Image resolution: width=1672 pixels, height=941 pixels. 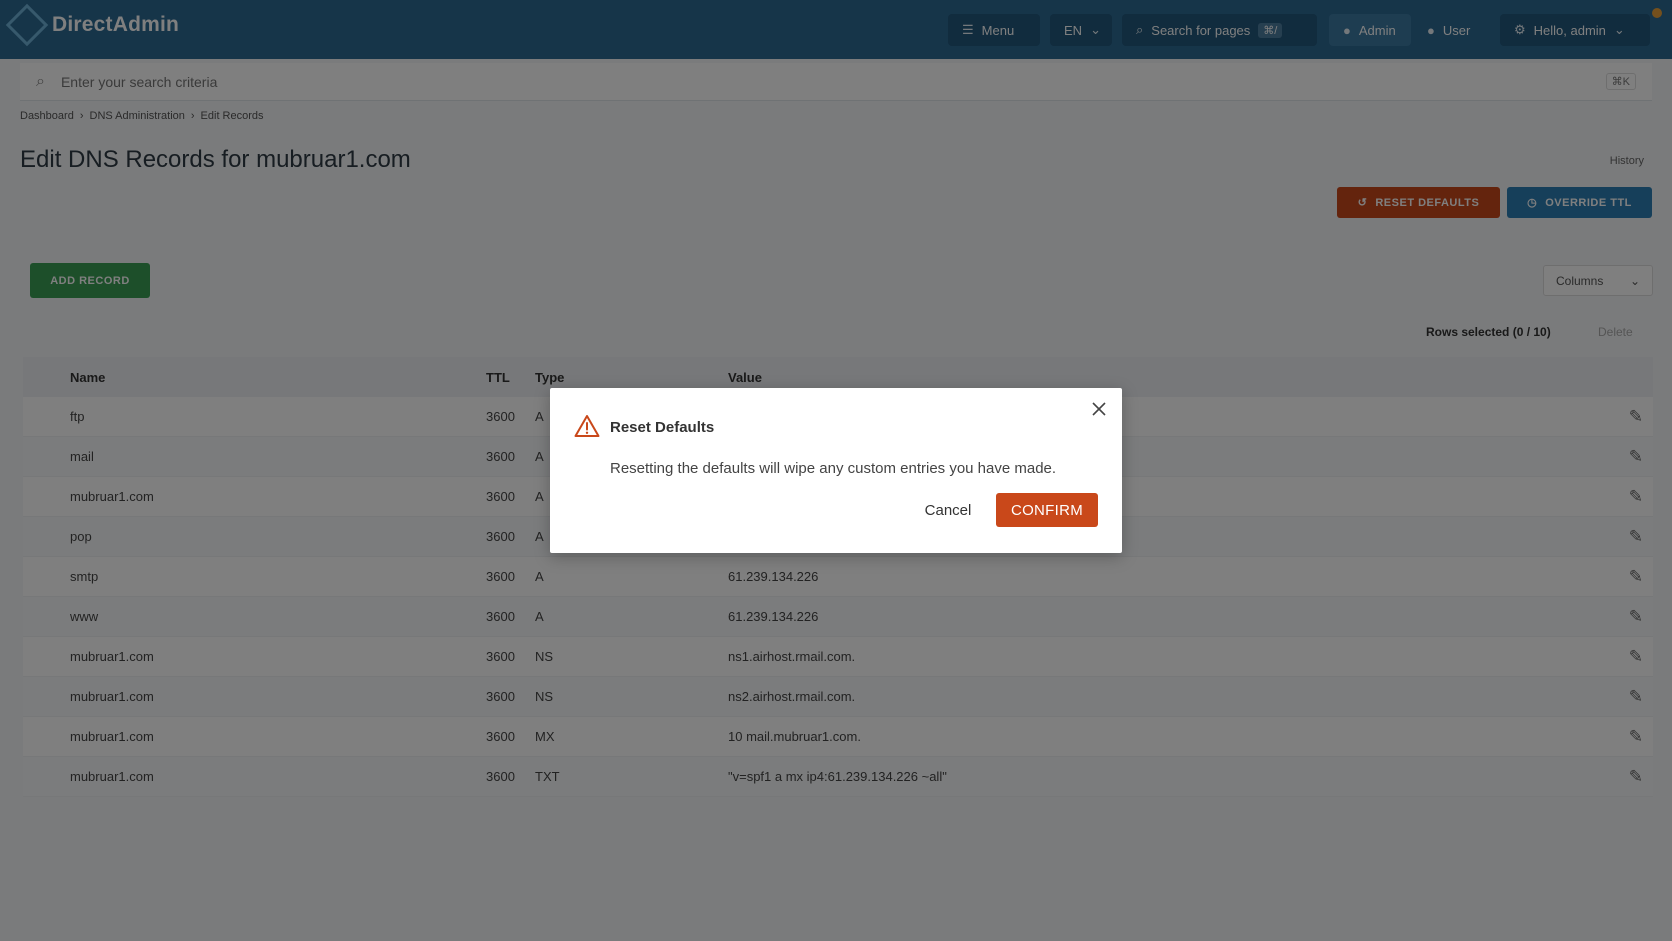 What do you see at coordinates (662, 427) in the screenshot?
I see `dialog-title: Reset Defaults` at bounding box center [662, 427].